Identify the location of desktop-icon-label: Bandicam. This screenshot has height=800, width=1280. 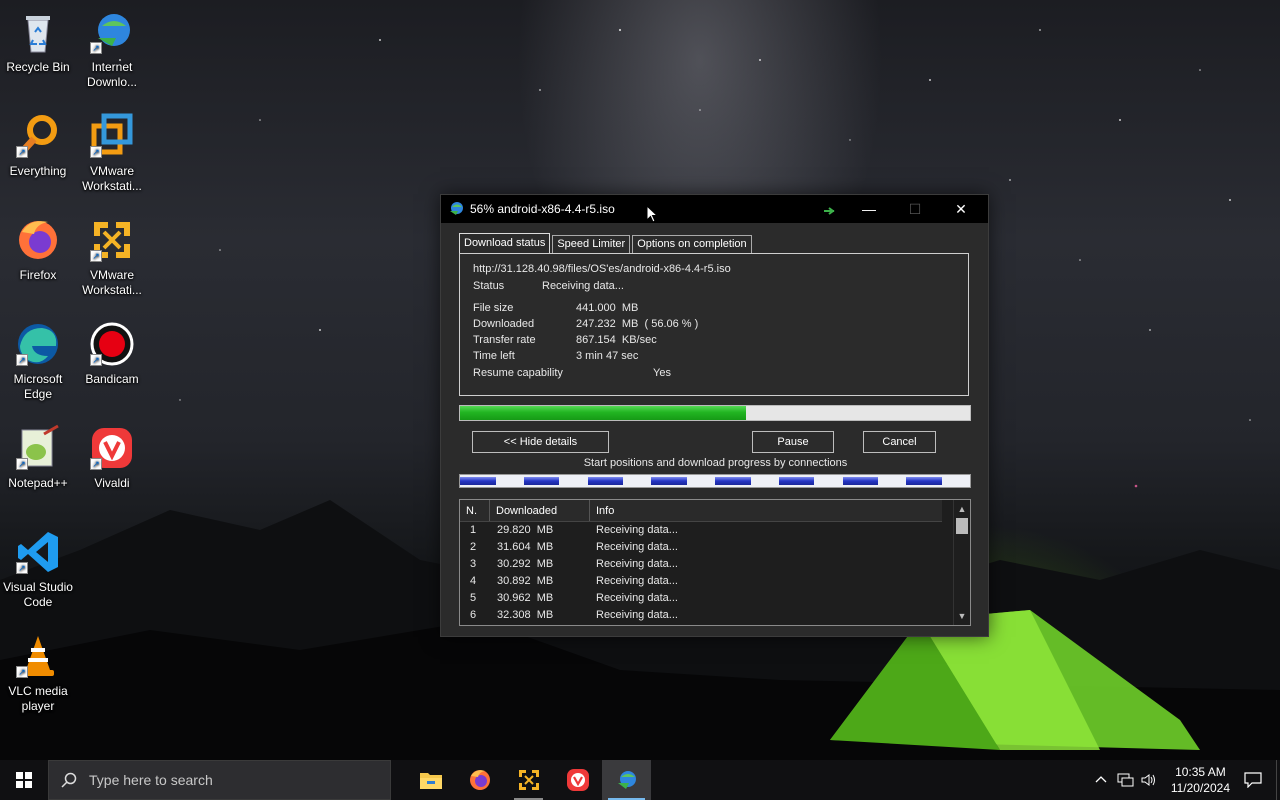
(112, 379).